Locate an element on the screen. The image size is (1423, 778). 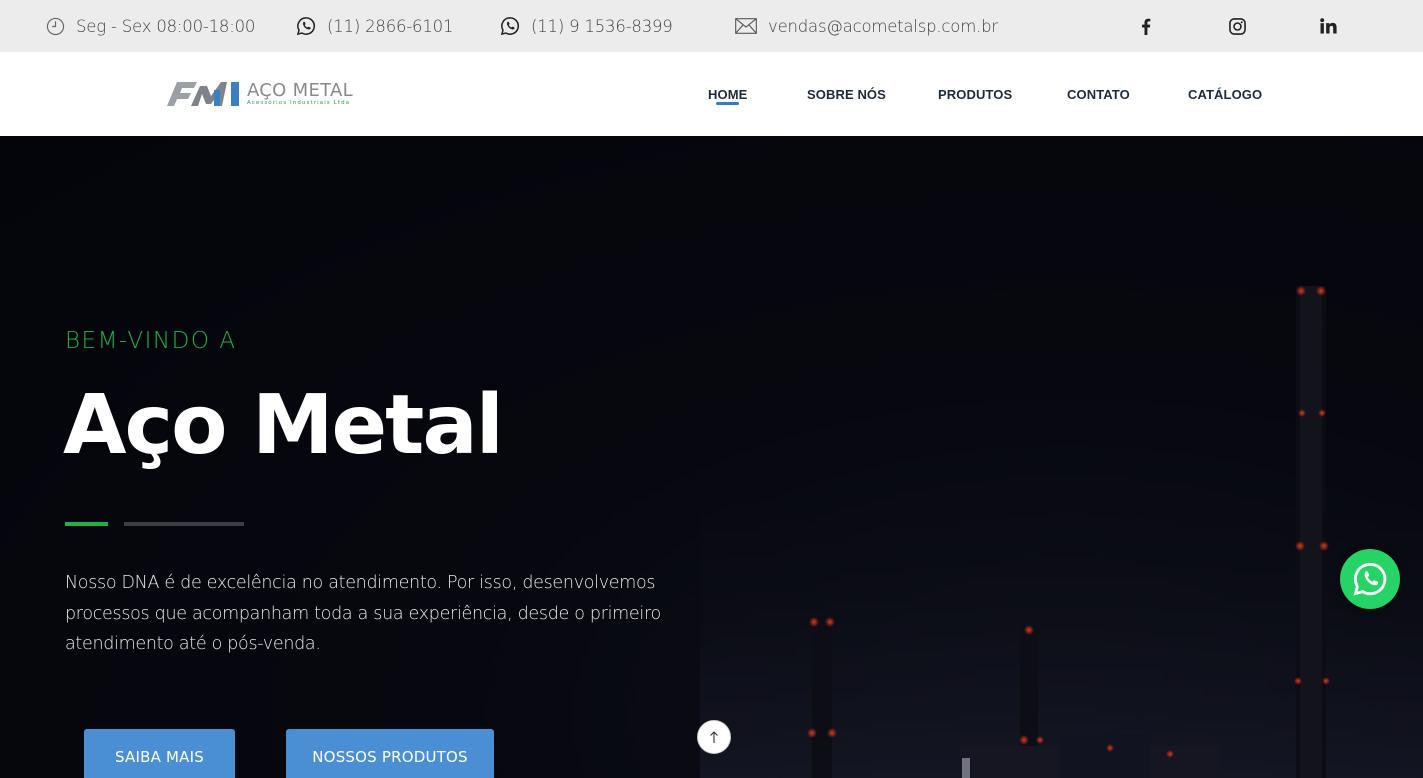
linkedin-link is located at coordinates (1328, 26).